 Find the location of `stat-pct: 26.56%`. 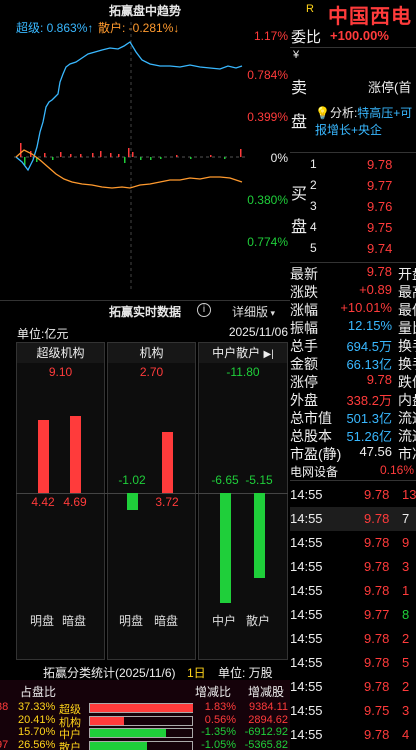

stat-pct: 26.56% is located at coordinates (37, 744).